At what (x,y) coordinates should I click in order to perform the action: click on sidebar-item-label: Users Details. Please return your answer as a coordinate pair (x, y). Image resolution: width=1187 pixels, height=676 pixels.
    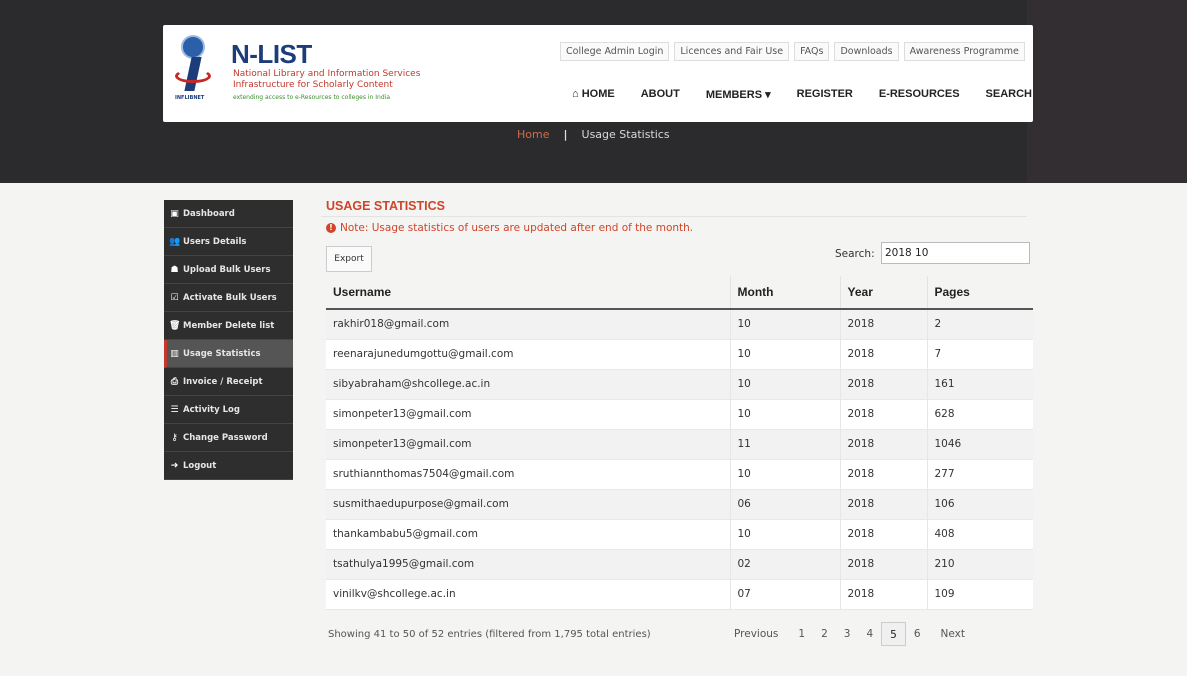
    Looking at the image, I should click on (215, 241).